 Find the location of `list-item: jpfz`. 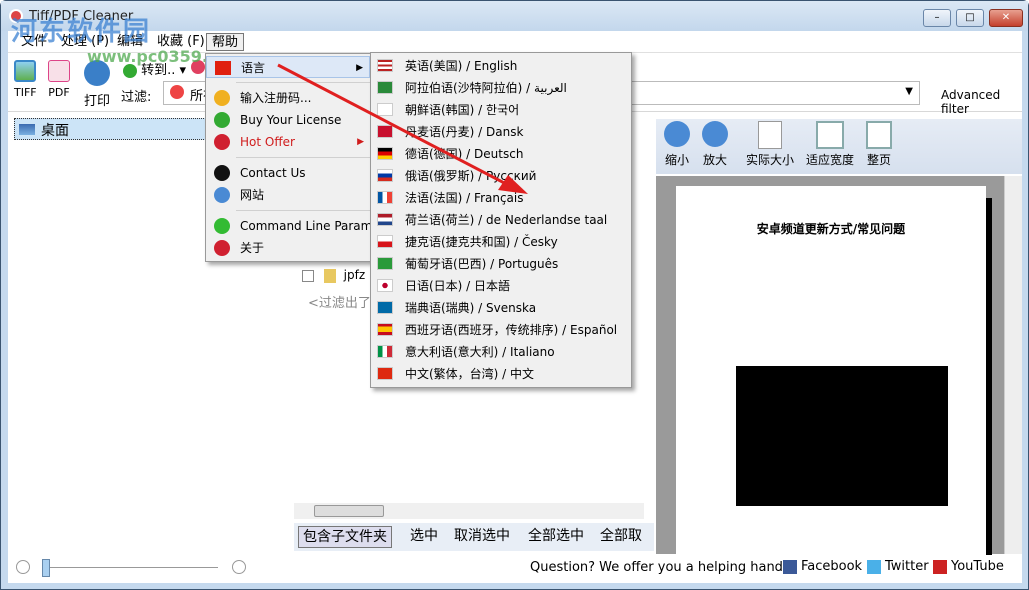

list-item: jpfz is located at coordinates (333, 275).